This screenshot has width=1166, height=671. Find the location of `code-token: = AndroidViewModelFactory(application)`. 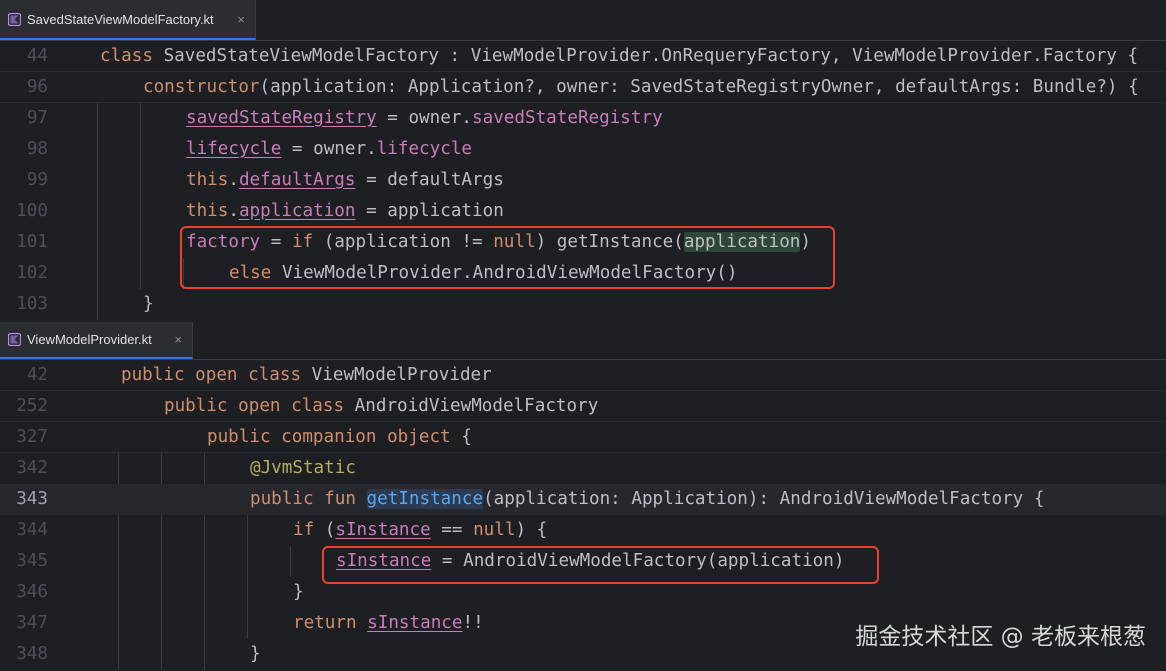

code-token: = AndroidViewModelFactory(application) is located at coordinates (638, 561).